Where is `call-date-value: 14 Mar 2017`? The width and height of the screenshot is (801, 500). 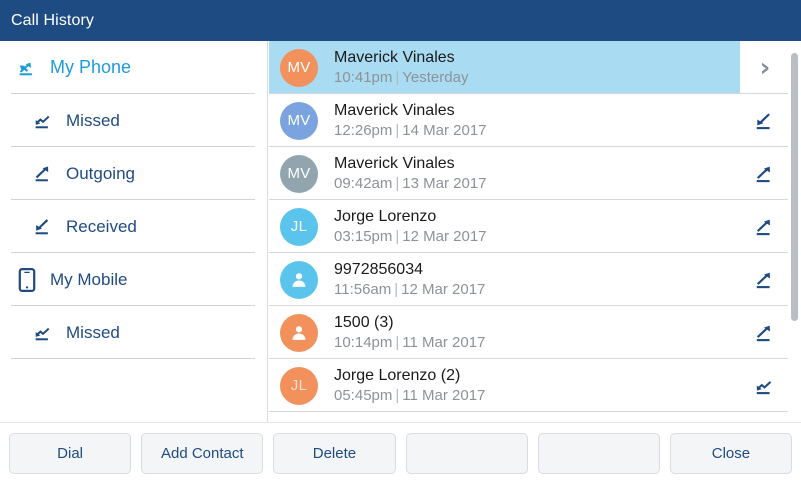
call-date-value: 14 Mar 2017 is located at coordinates (444, 130).